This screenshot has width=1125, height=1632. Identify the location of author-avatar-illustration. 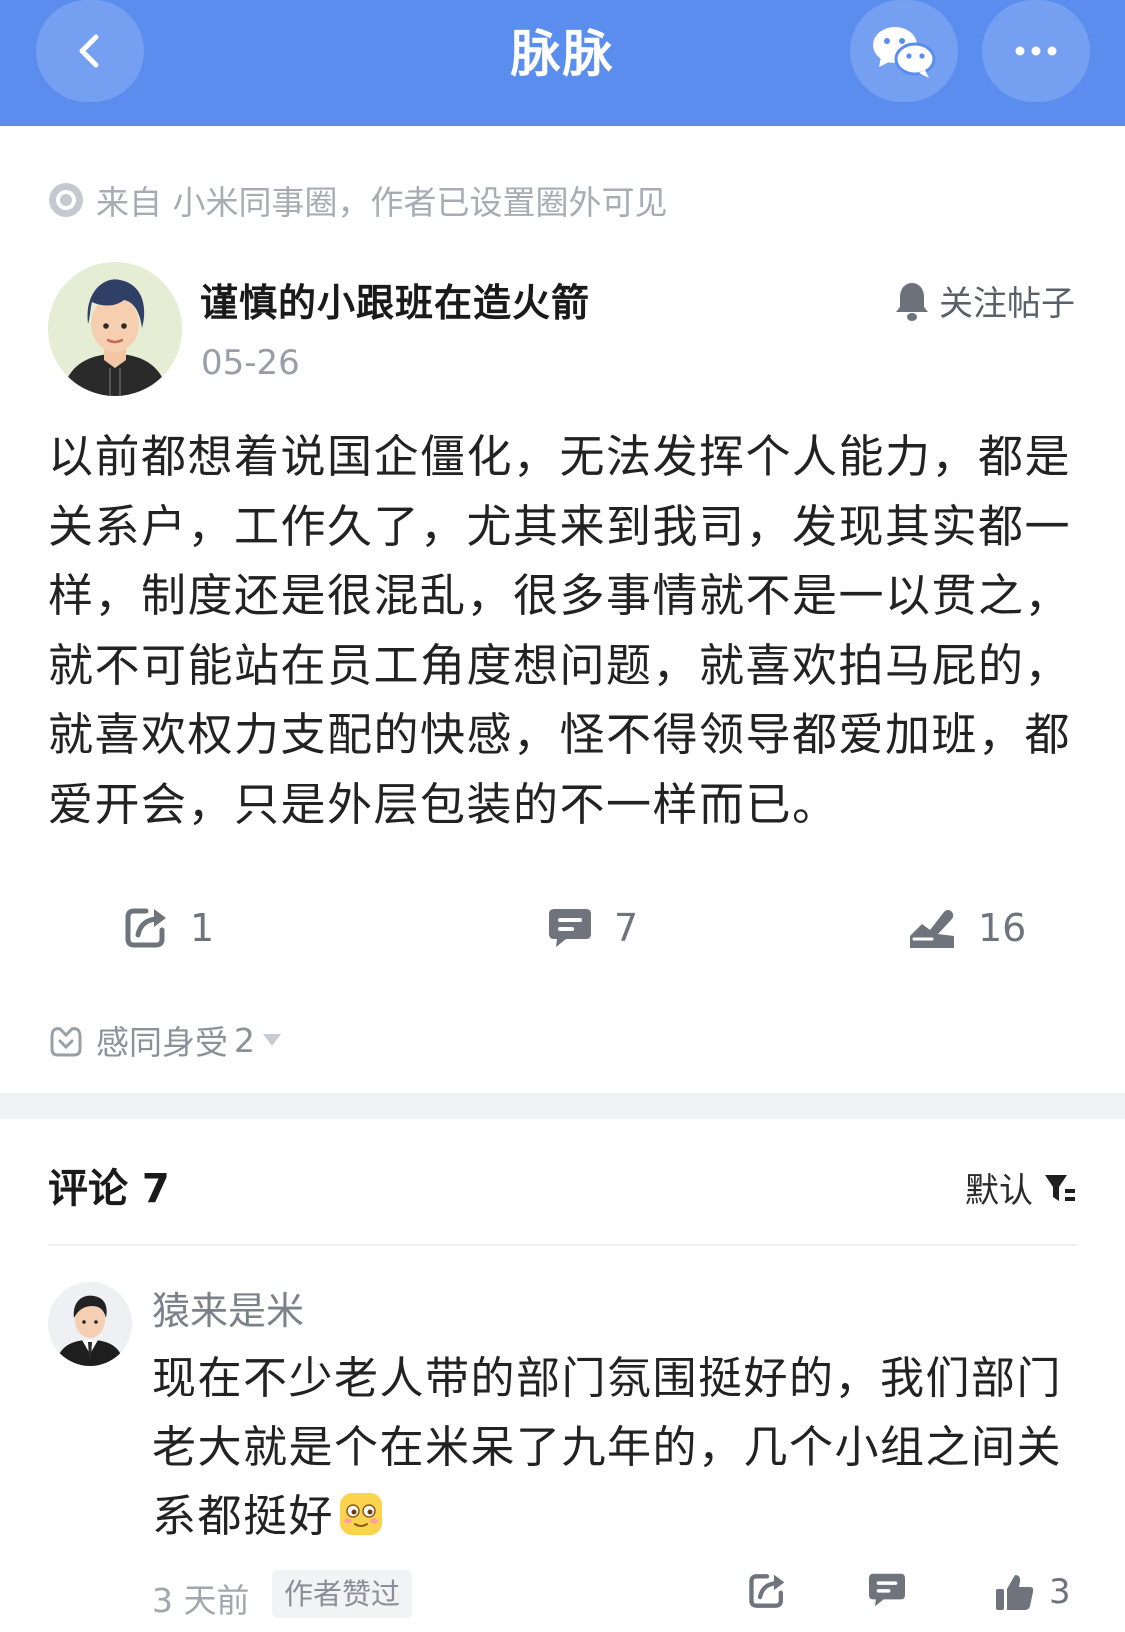
(115, 329).